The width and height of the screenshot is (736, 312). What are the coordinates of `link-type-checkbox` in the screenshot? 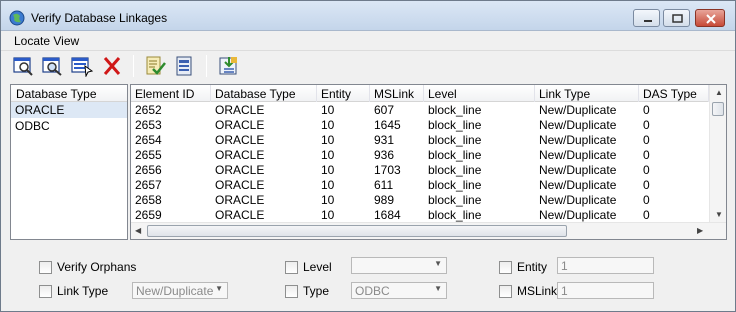 It's located at (45, 291).